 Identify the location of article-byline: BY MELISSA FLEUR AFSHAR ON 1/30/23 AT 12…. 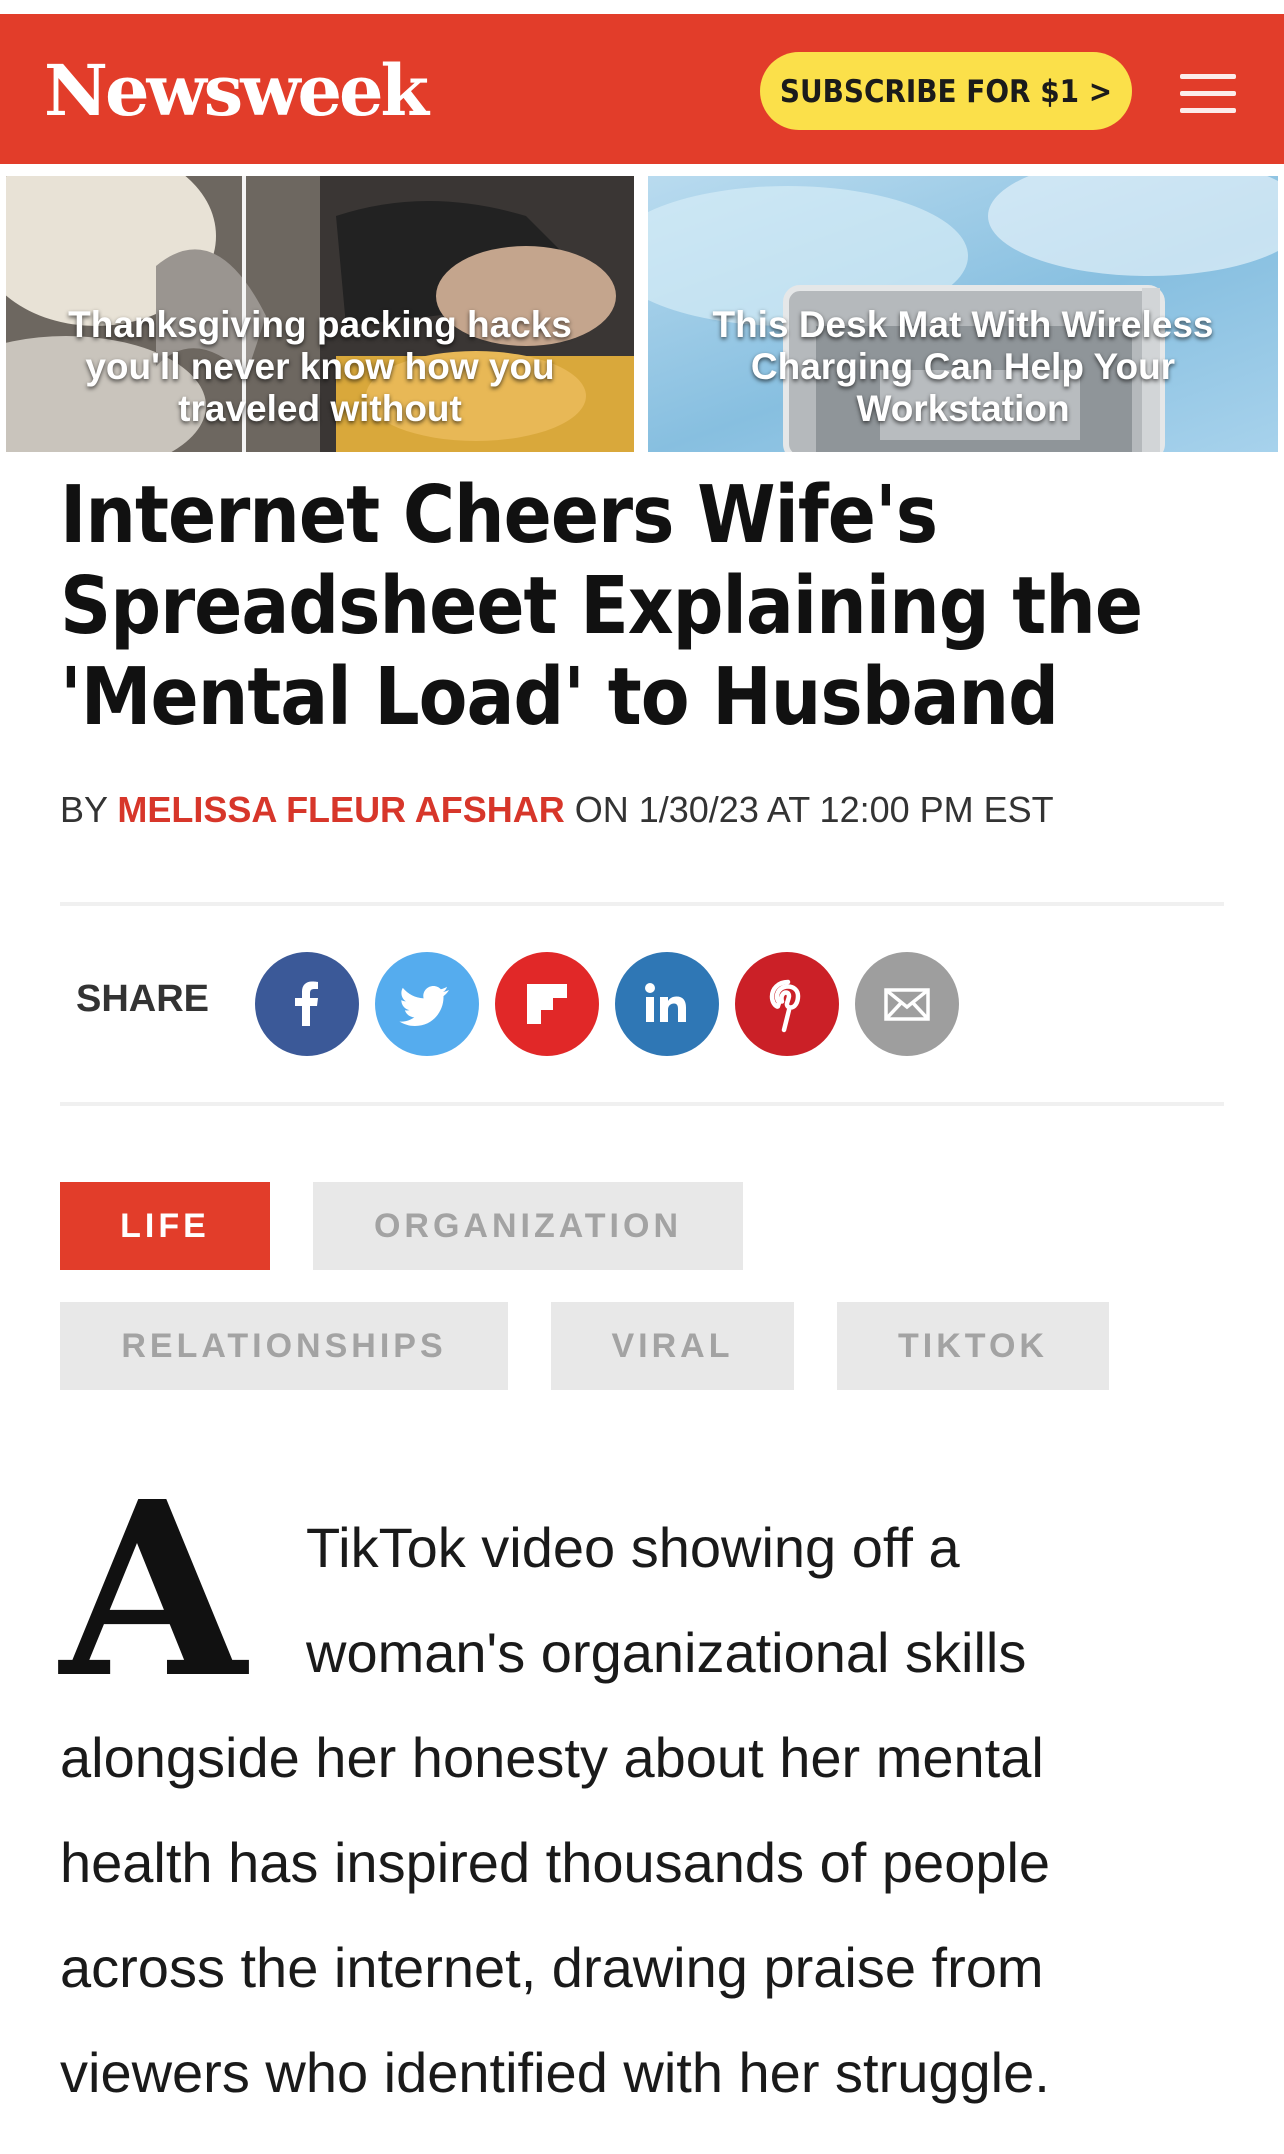
(557, 810).